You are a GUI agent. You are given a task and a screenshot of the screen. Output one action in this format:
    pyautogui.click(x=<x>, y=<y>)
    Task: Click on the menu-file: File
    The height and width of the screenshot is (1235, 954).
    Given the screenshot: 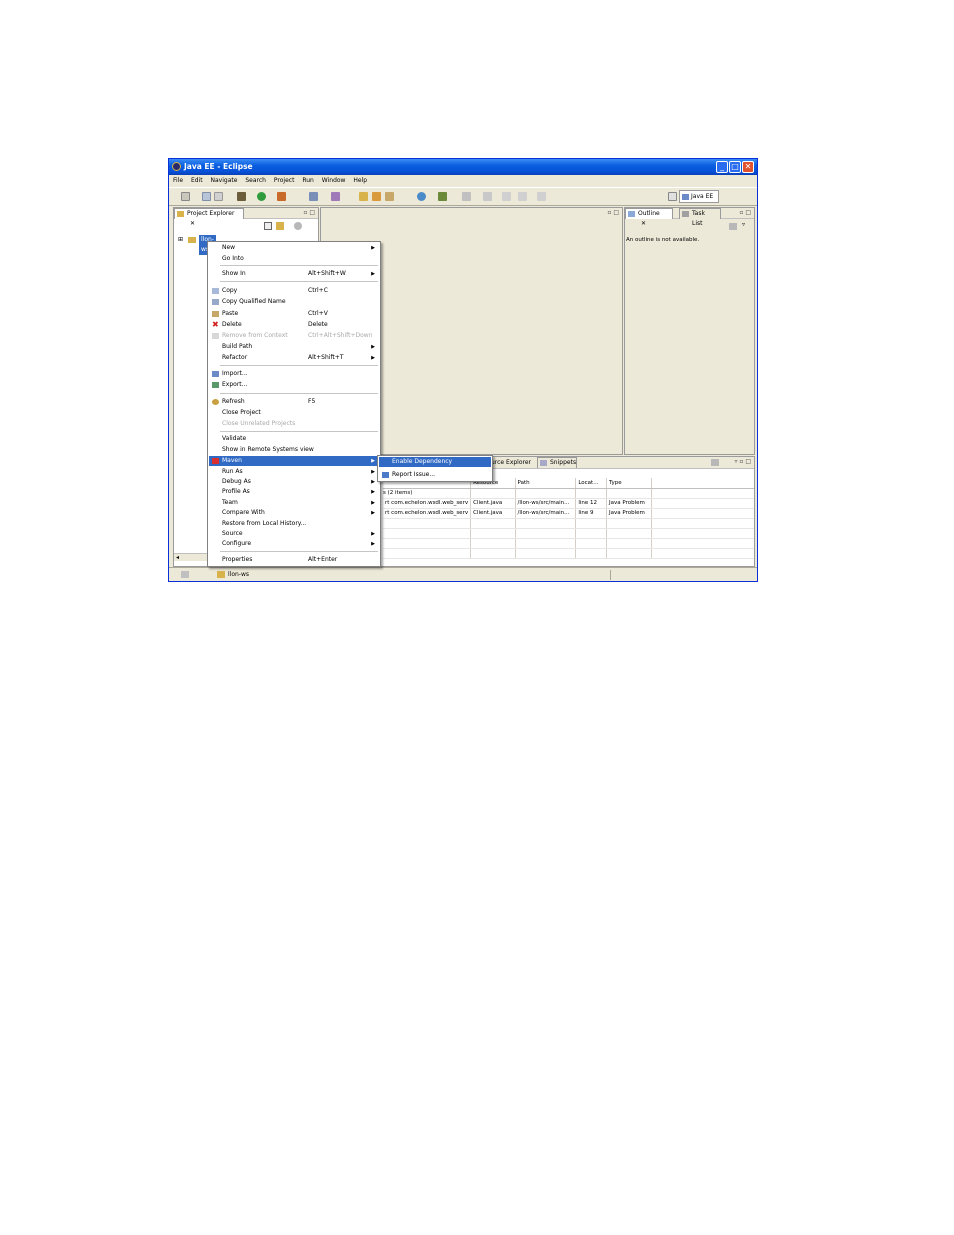 What is the action you would take?
    pyautogui.click(x=178, y=180)
    